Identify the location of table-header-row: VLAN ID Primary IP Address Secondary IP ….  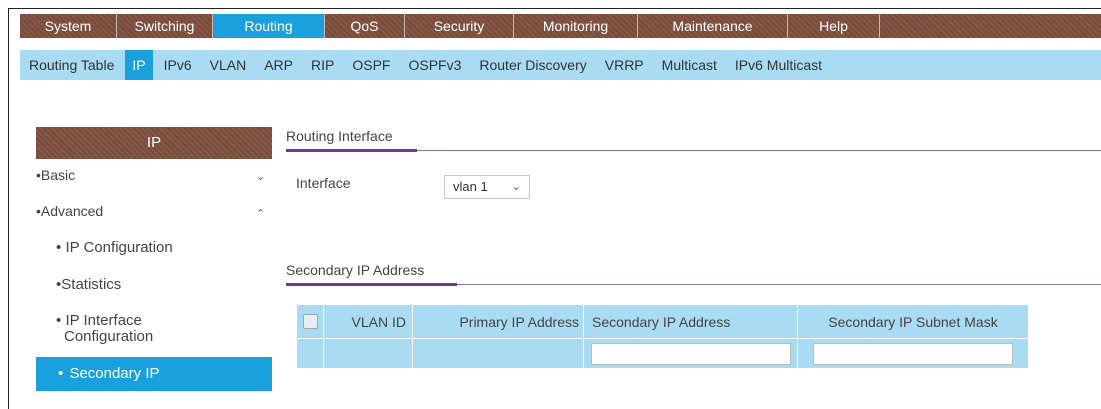
(662, 321).